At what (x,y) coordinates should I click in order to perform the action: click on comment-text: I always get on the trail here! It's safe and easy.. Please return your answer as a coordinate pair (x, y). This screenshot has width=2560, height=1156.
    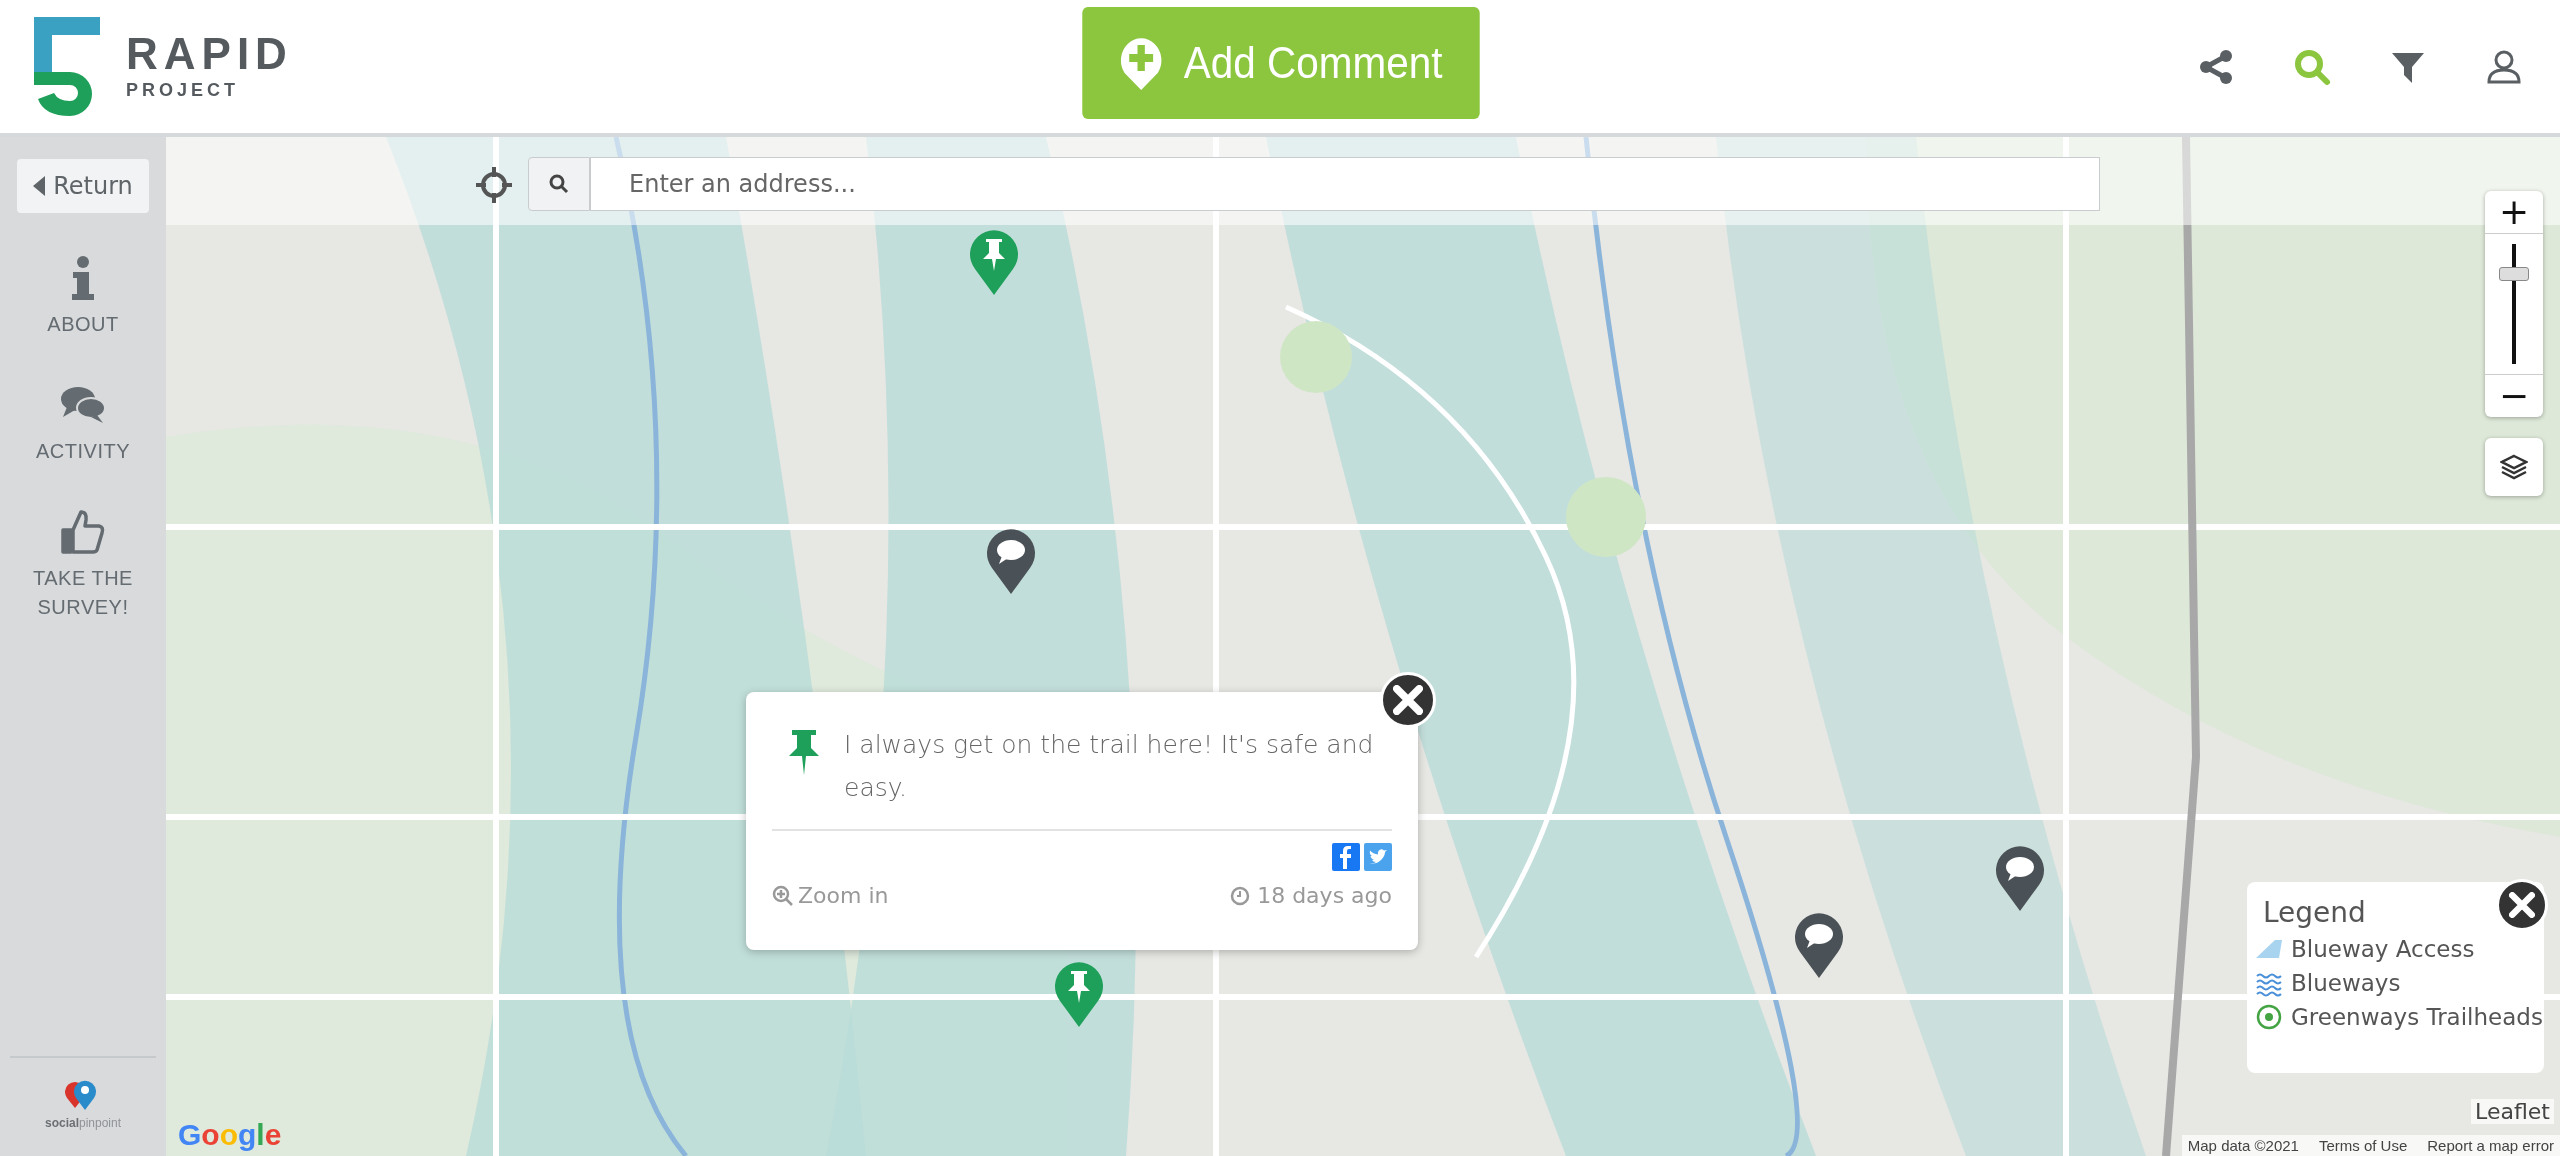
    Looking at the image, I should click on (1109, 766).